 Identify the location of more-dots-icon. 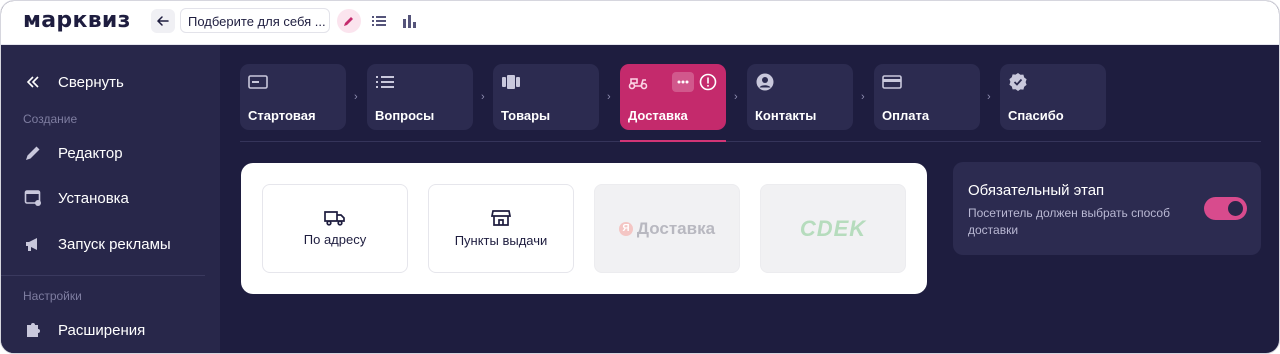
(683, 82).